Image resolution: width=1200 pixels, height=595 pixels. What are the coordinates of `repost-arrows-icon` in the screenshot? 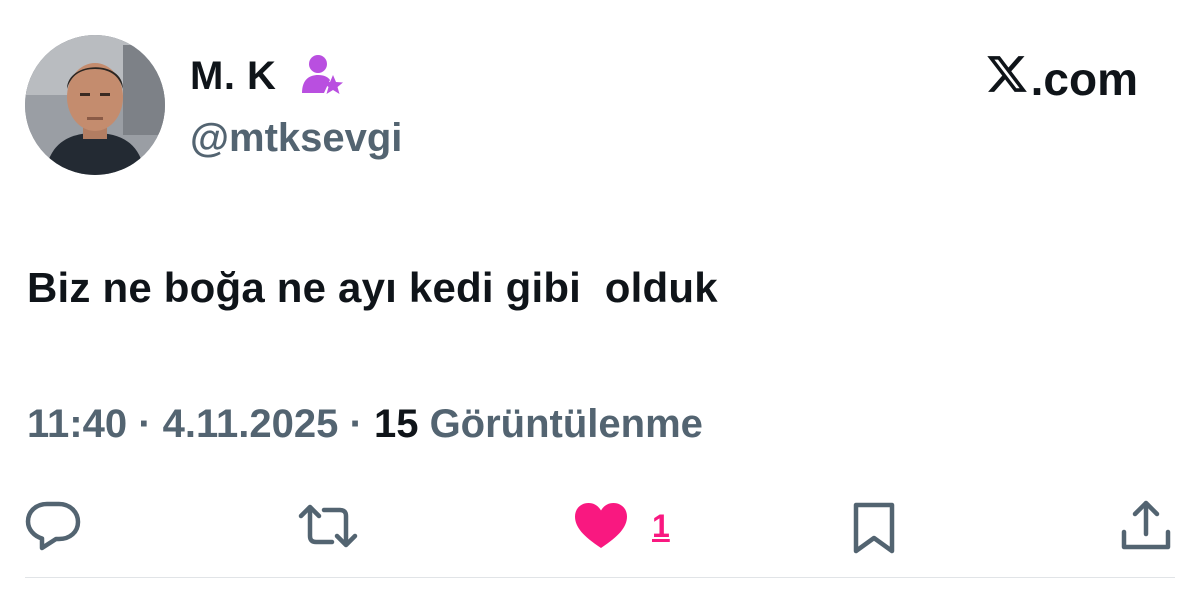 It's located at (328, 526).